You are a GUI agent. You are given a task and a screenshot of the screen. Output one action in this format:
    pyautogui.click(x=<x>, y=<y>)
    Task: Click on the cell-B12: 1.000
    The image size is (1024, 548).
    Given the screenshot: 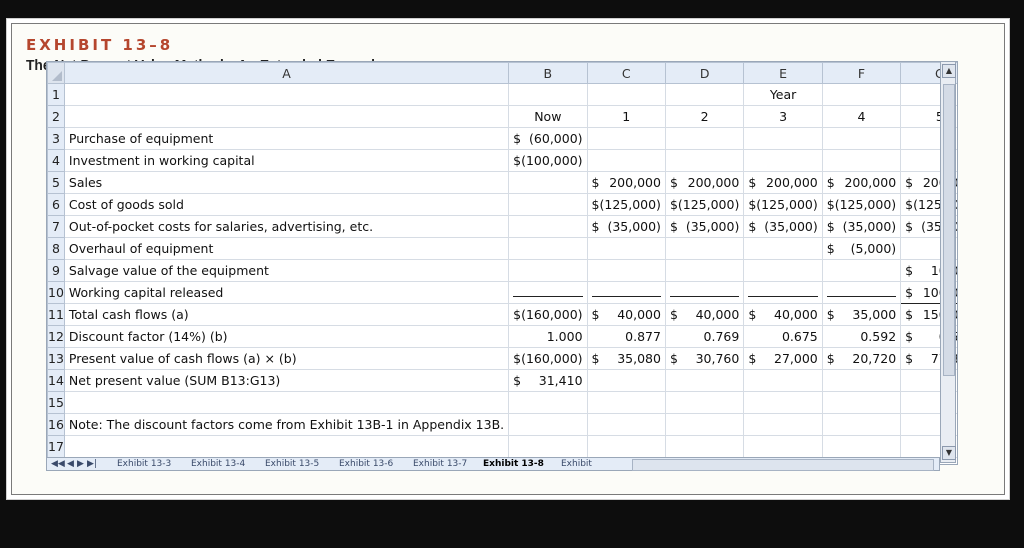 What is the action you would take?
    pyautogui.click(x=548, y=336)
    